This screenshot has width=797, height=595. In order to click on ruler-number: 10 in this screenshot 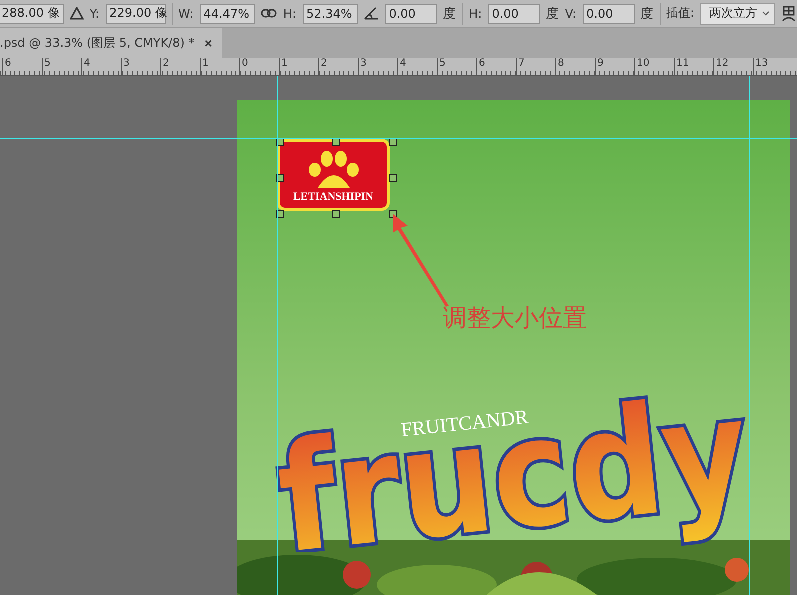, I will do `click(642, 66)`.